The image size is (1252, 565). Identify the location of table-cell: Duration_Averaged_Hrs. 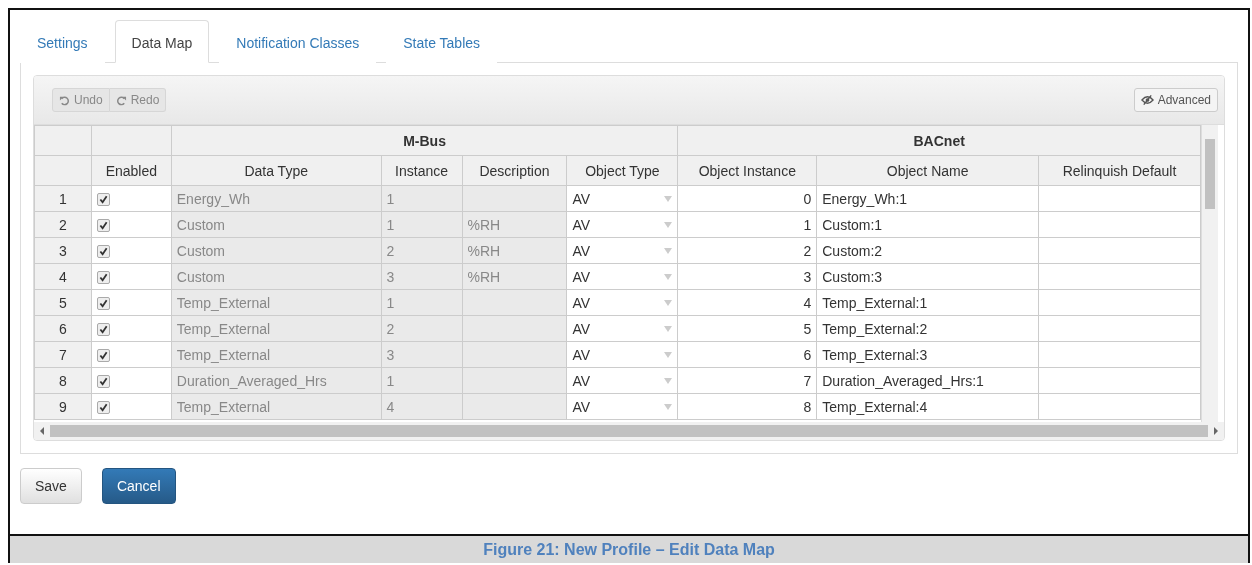
(276, 380).